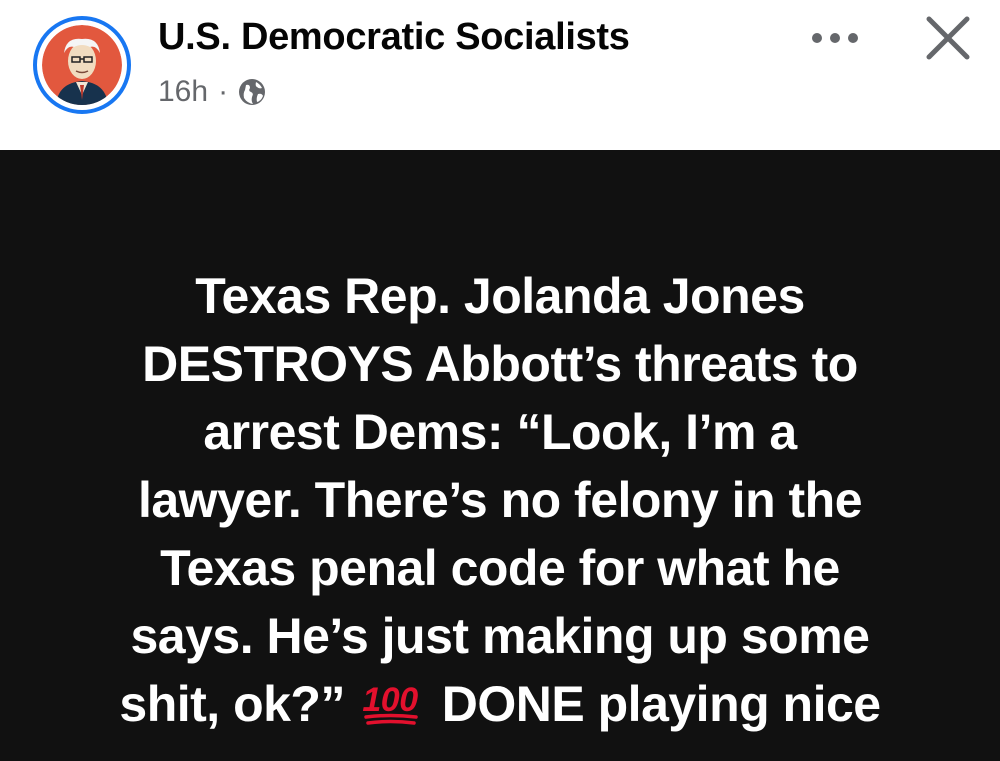 The image size is (1000, 761). What do you see at coordinates (252, 92) in the screenshot?
I see `globe-icon` at bounding box center [252, 92].